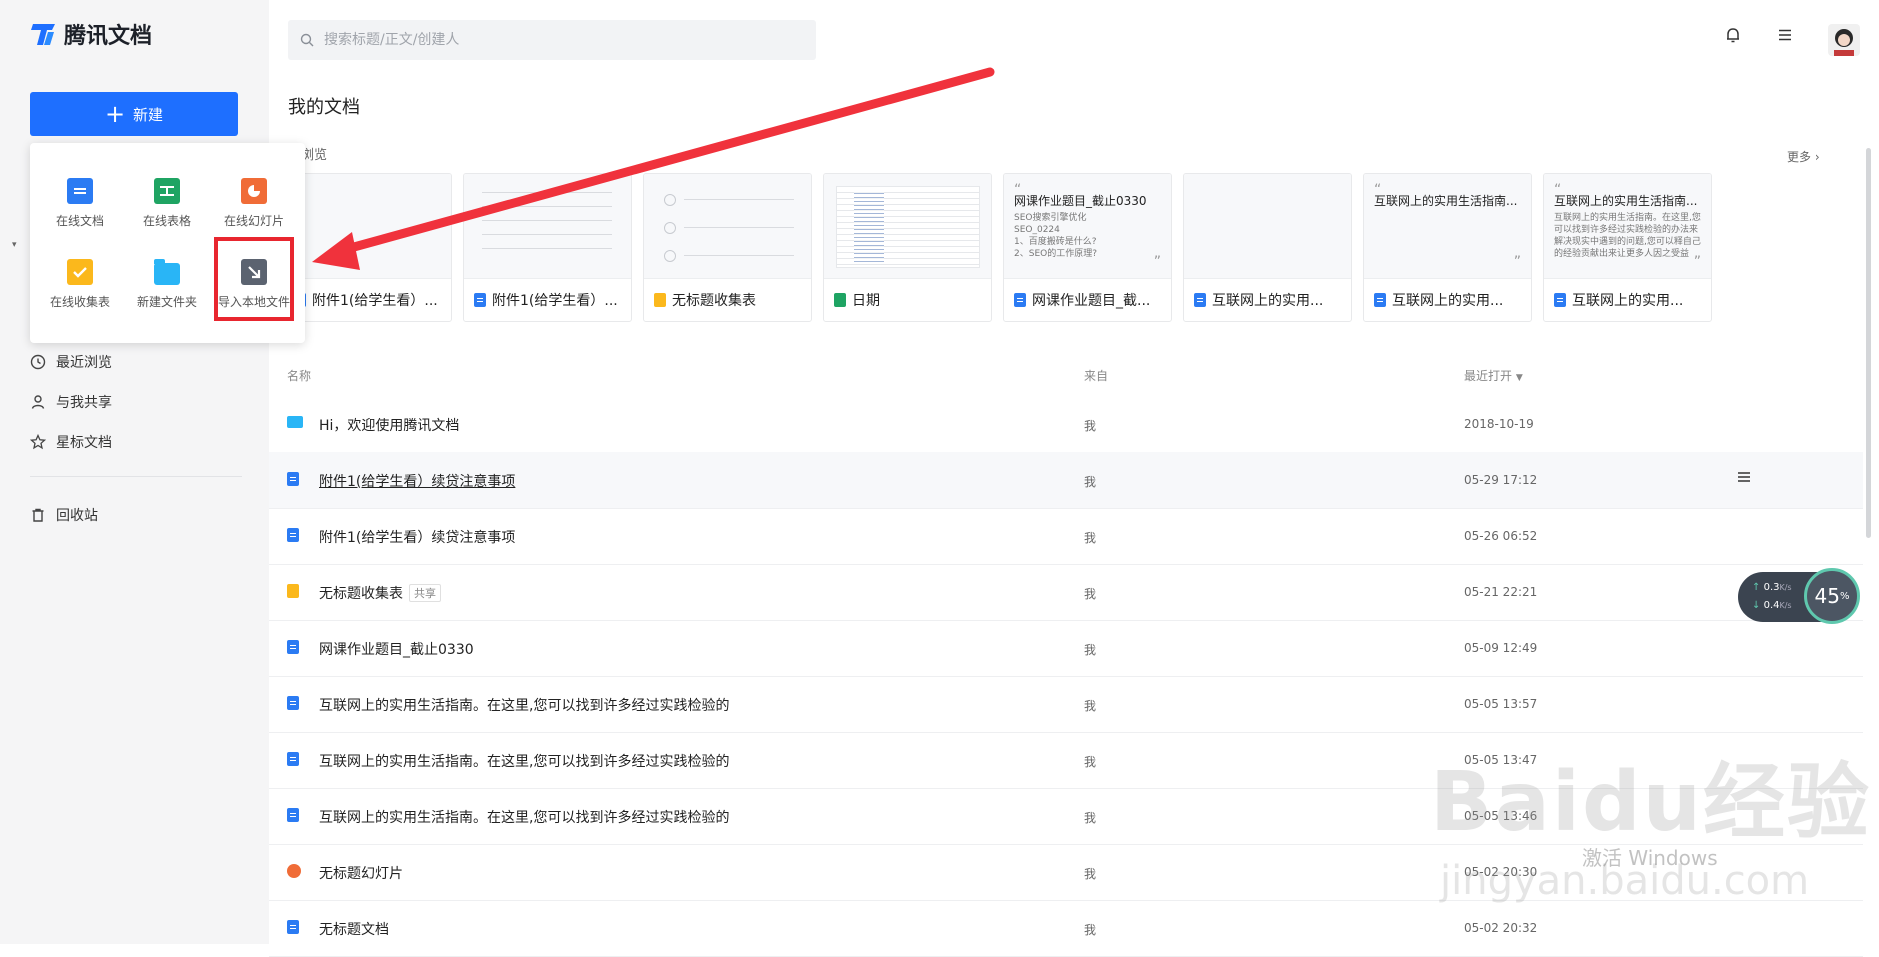  I want to click on annotation-arrow, so click(653, 168).